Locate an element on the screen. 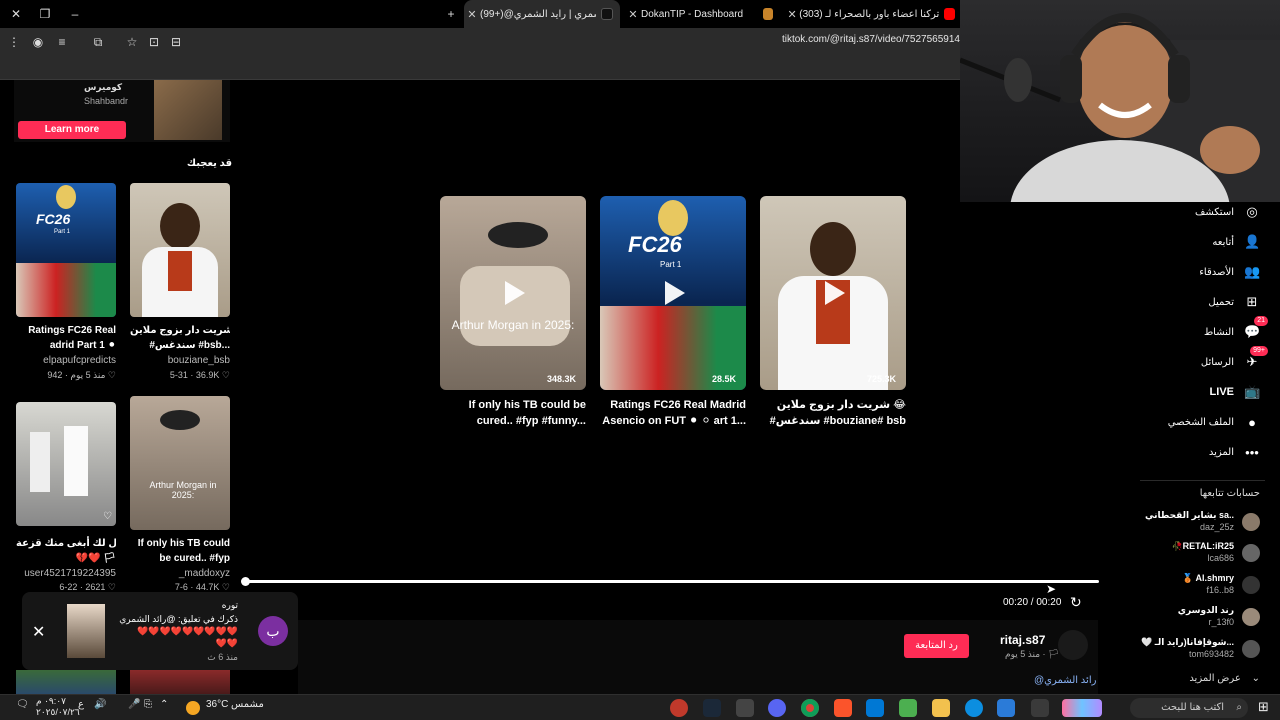 Image resolution: width=1280 pixels, height=720 pixels. close-window-icon: ✕ is located at coordinates (16, 14).